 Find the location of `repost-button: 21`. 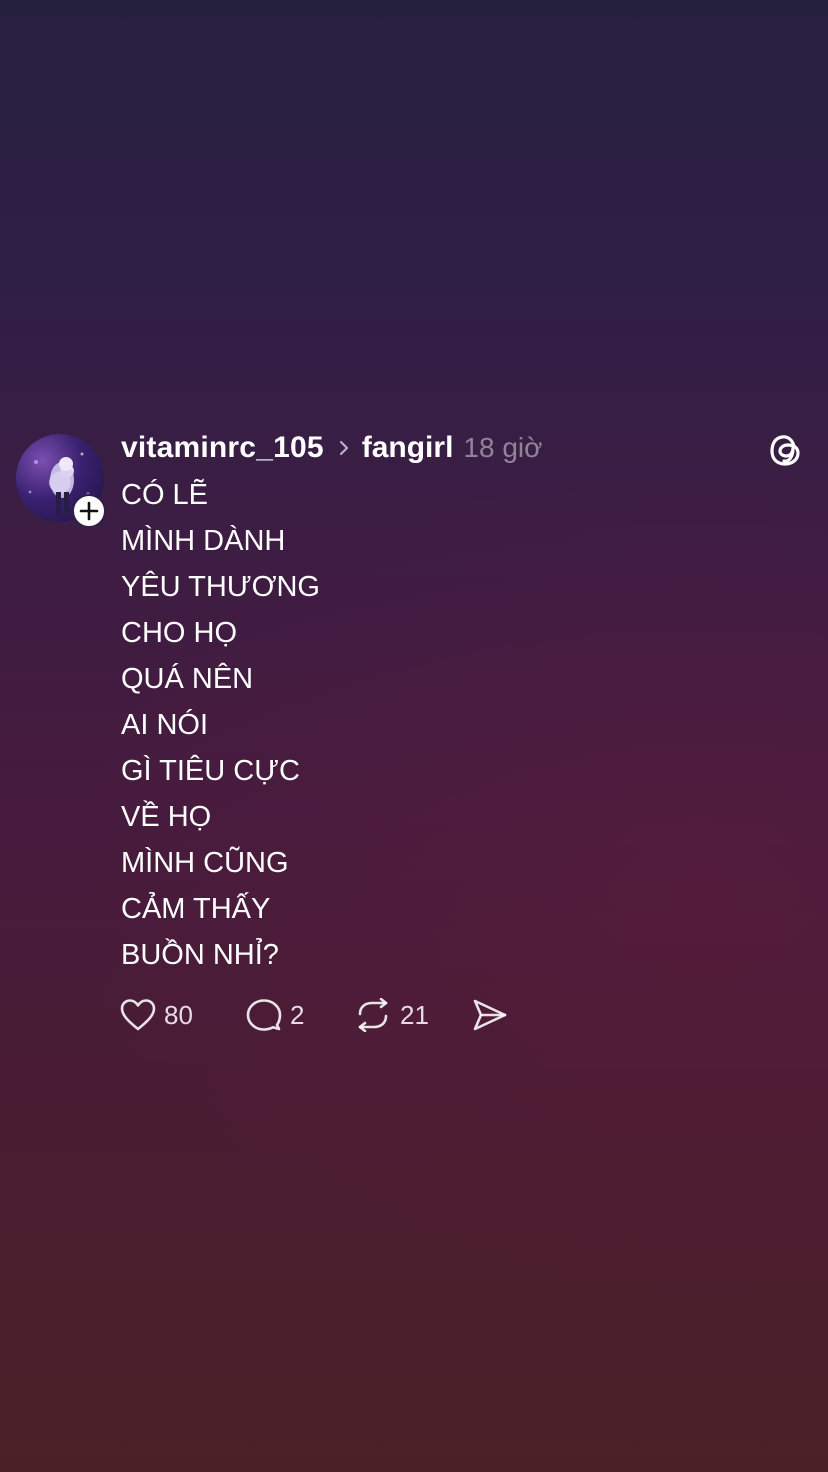

repost-button: 21 is located at coordinates (413, 1015).